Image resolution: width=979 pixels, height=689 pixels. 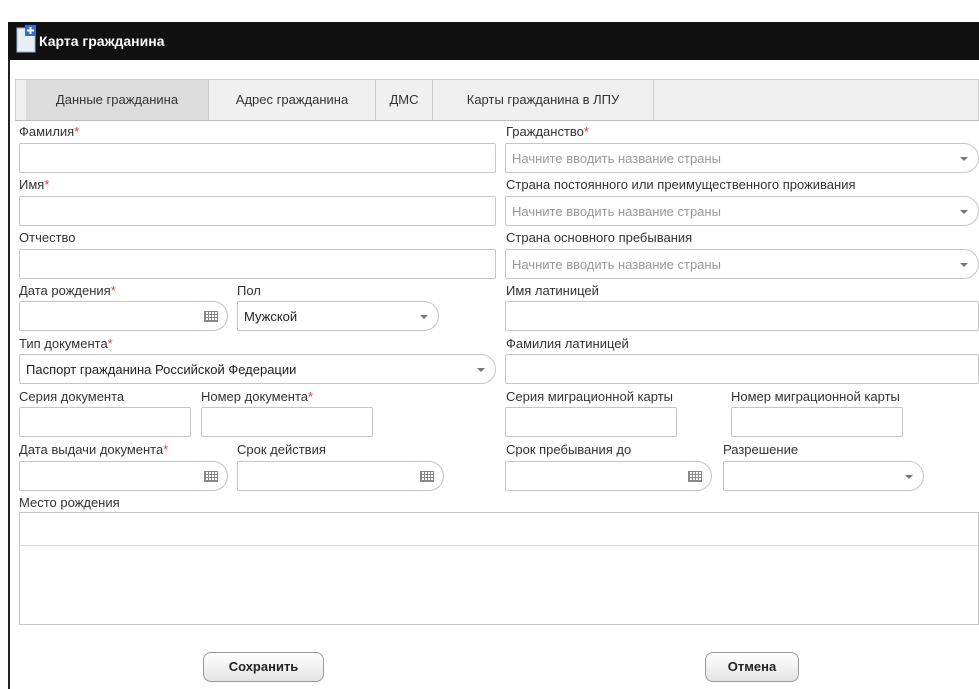 I want to click on stay-until-calendar-button, so click(x=697, y=476).